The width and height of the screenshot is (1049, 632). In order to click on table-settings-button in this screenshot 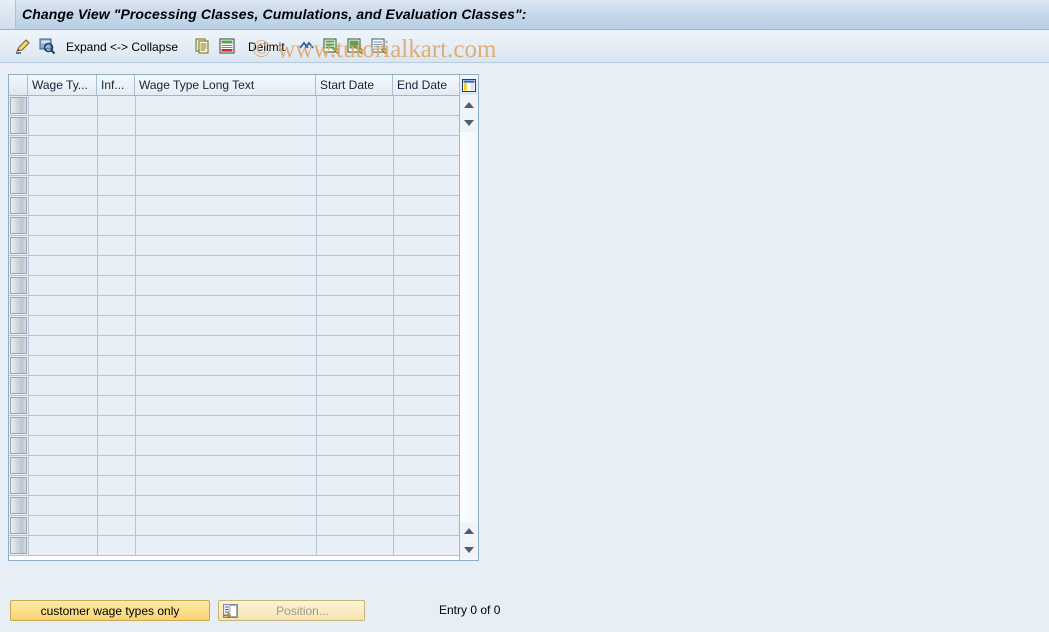, I will do `click(468, 85)`.